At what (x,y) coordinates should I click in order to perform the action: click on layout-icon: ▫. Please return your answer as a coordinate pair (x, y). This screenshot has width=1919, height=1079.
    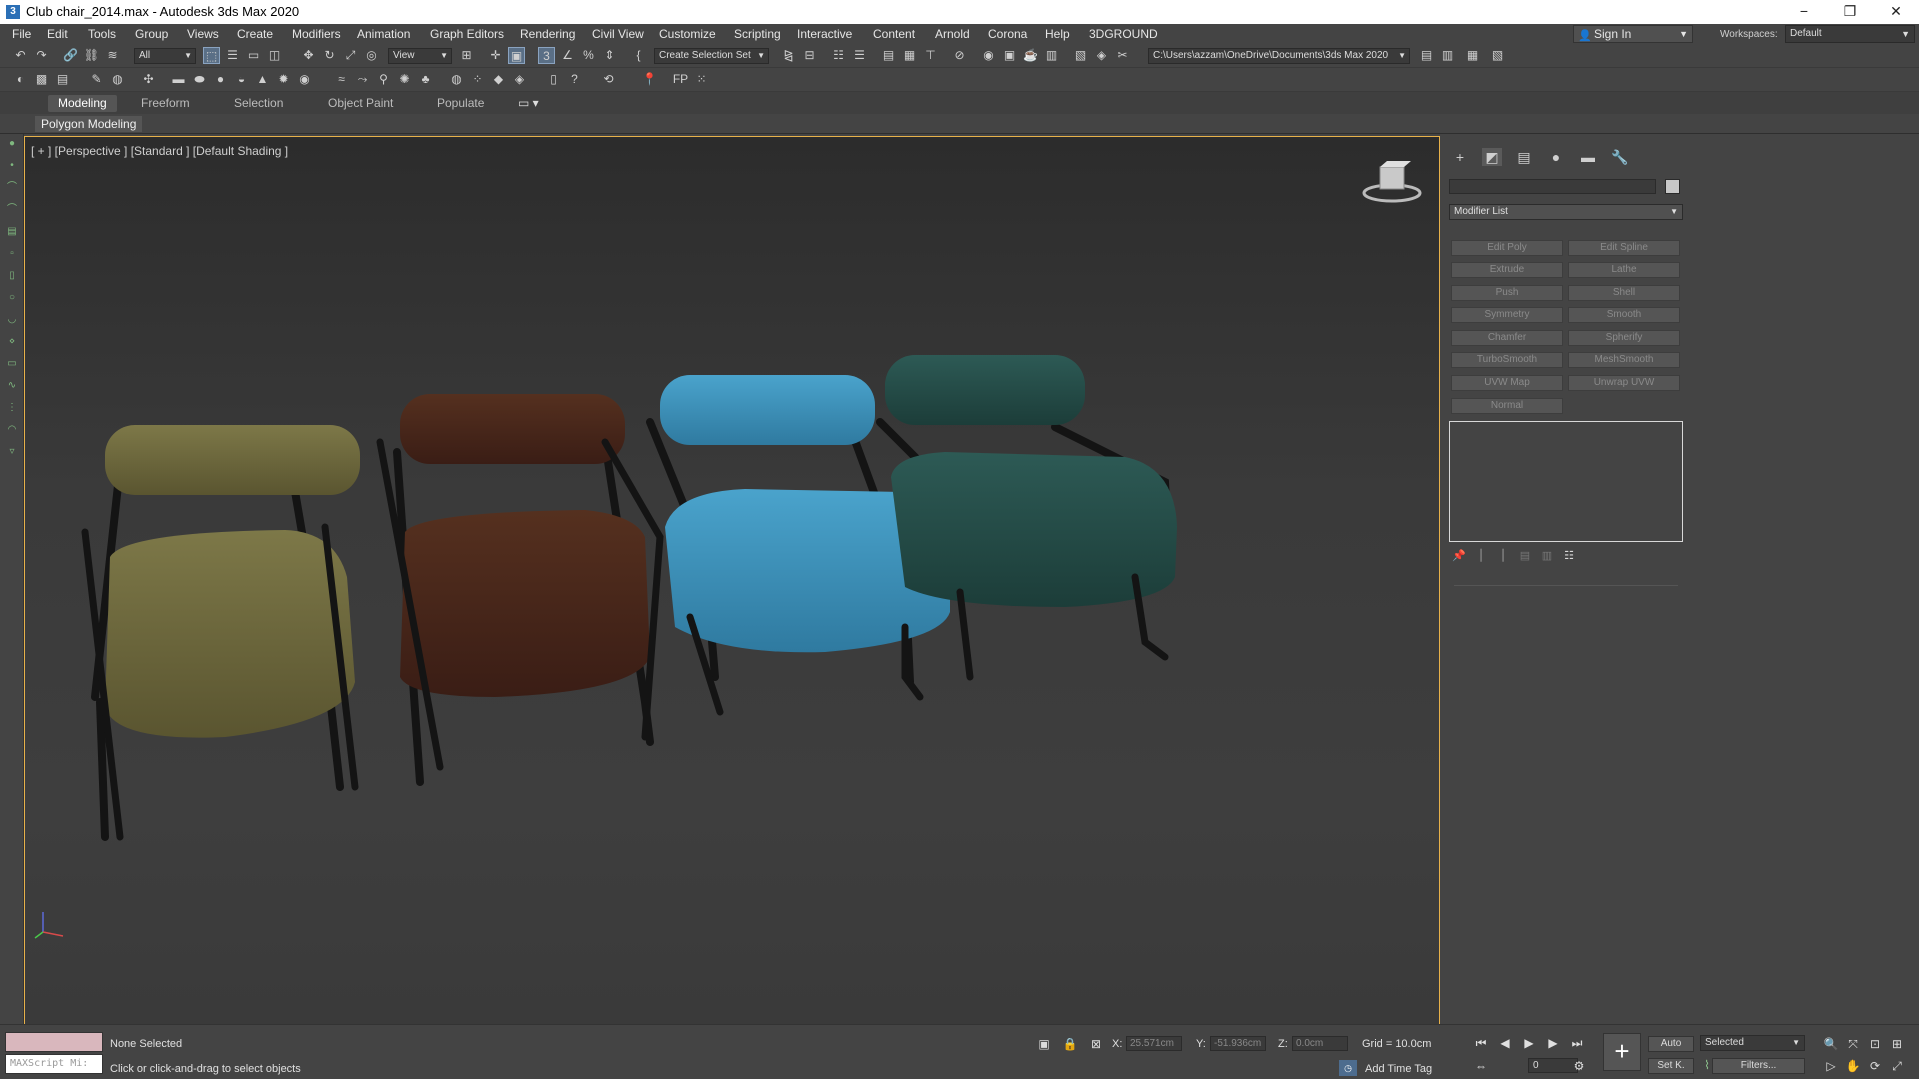
    Looking at the image, I should click on (12, 254).